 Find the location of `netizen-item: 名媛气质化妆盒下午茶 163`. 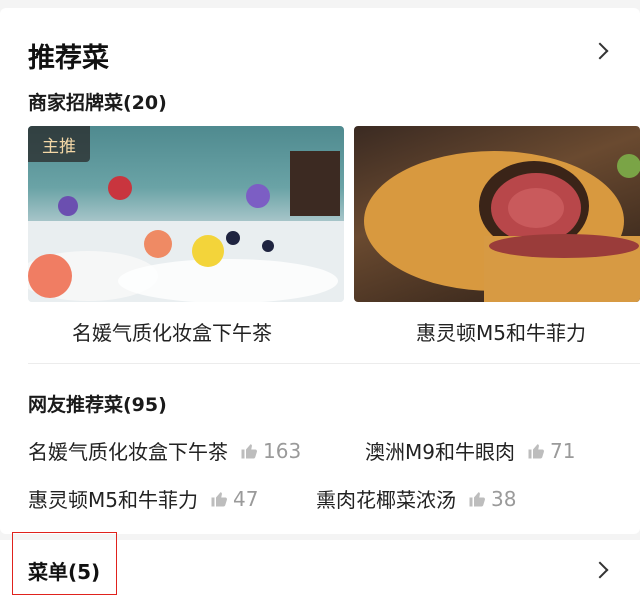

netizen-item: 名媛气质化妆盒下午茶 163 is located at coordinates (164, 450).